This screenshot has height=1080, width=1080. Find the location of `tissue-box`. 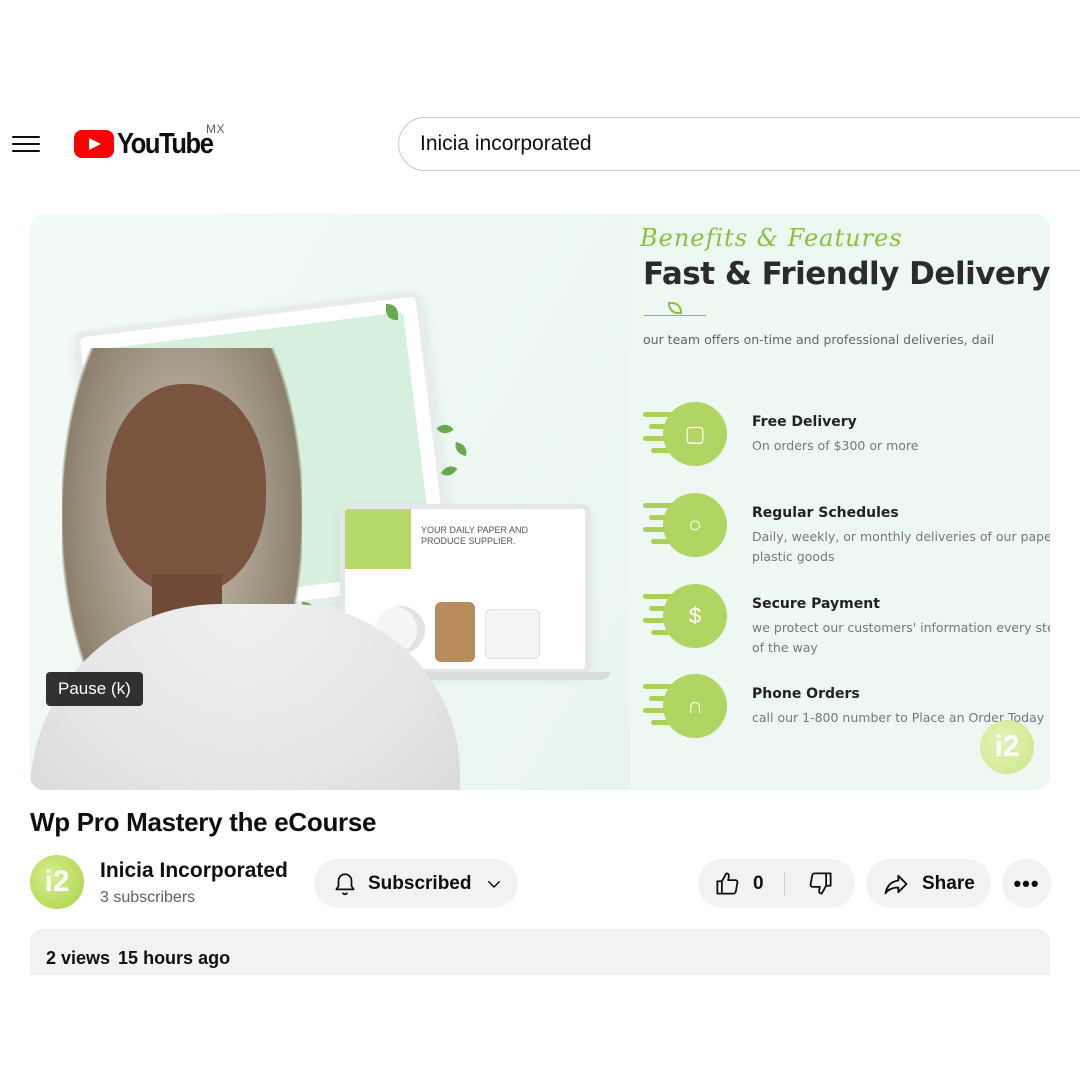

tissue-box is located at coordinates (512, 634).